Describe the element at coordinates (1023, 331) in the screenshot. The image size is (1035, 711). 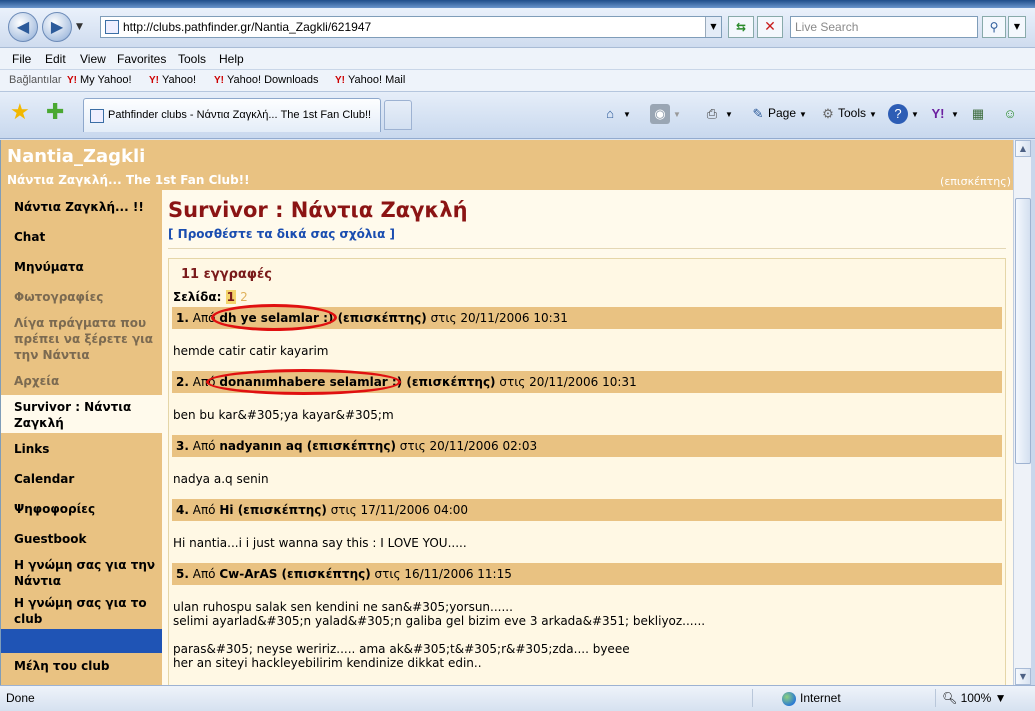
I see `scroll-thumb` at that location.